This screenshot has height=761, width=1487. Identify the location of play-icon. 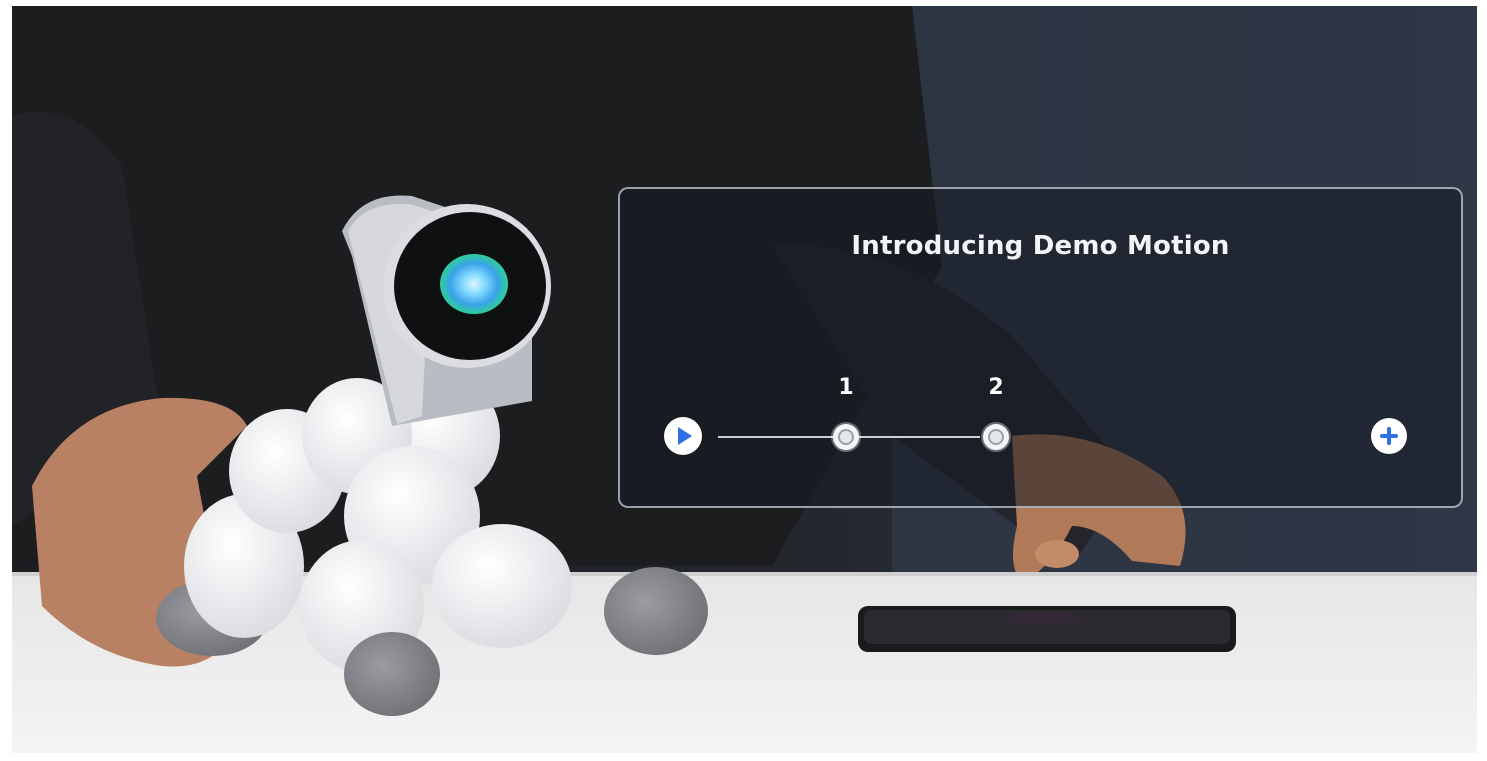
(685, 436).